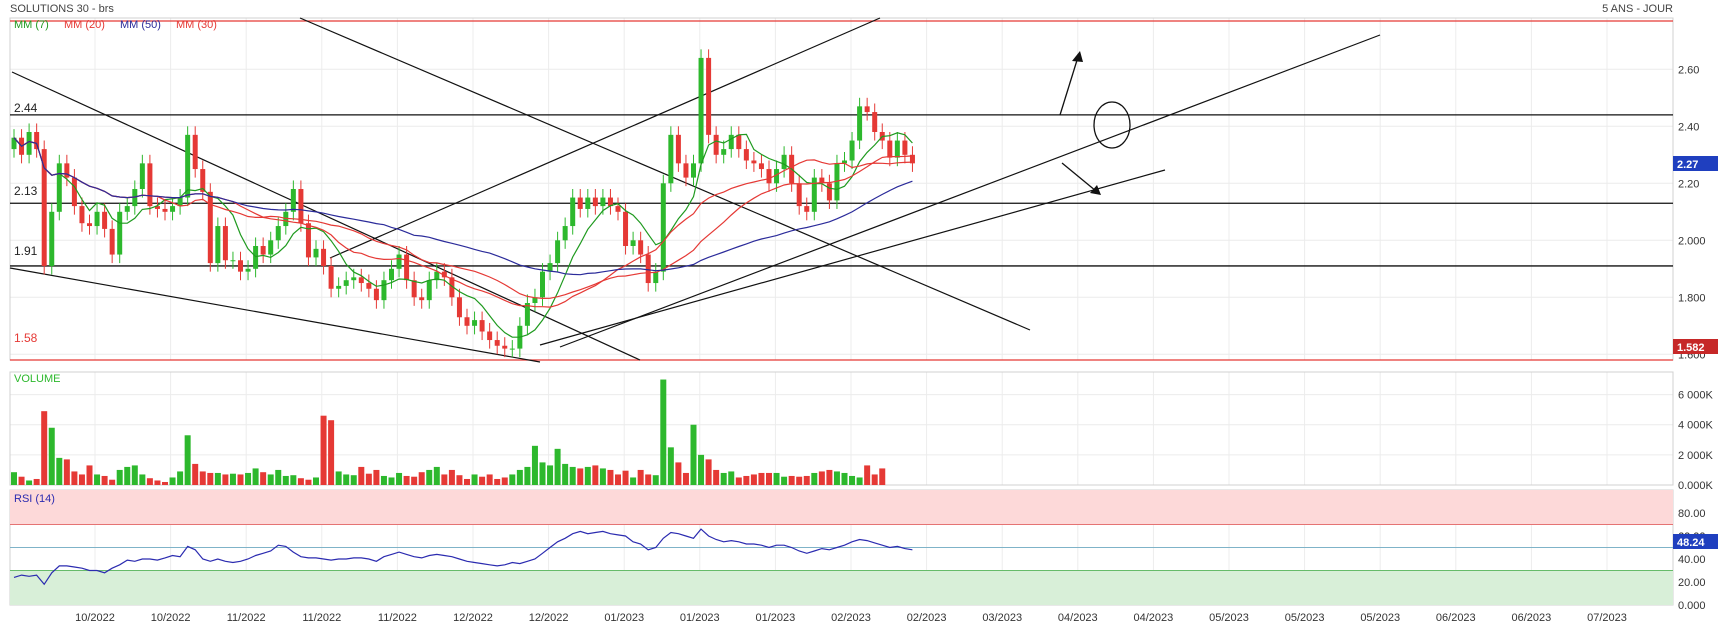 Image resolution: width=1718 pixels, height=628 pixels. What do you see at coordinates (841, 587) in the screenshot?
I see `rsi-oversold-band` at bounding box center [841, 587].